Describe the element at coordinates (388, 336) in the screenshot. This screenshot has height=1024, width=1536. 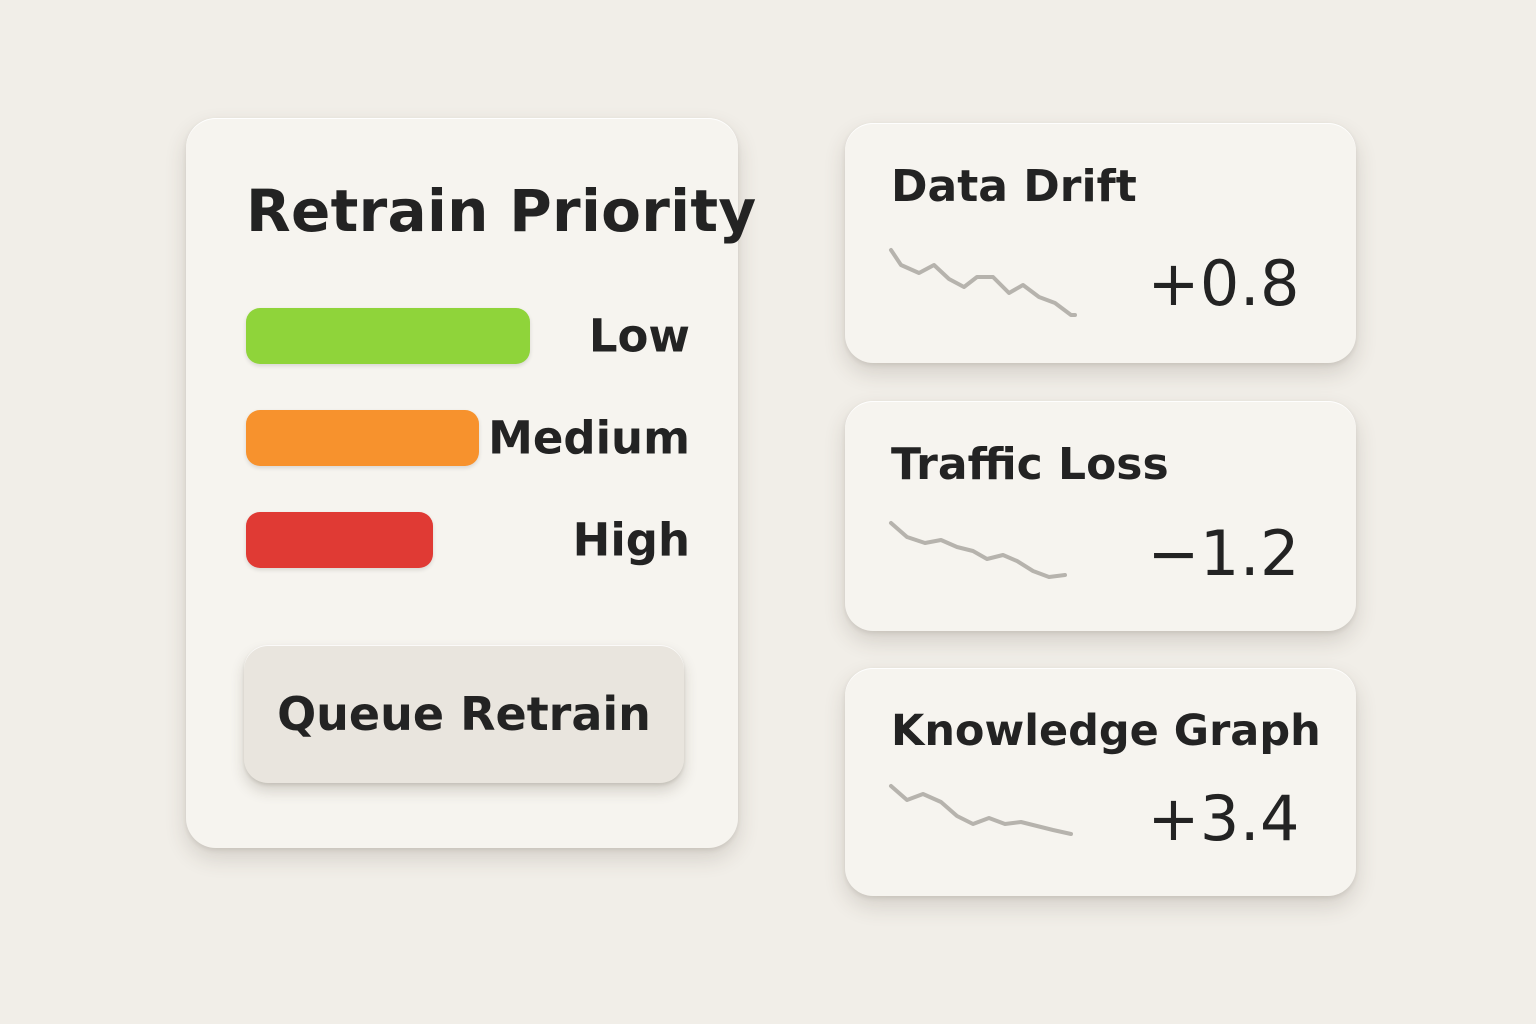
I see `priority-bar-low` at that location.